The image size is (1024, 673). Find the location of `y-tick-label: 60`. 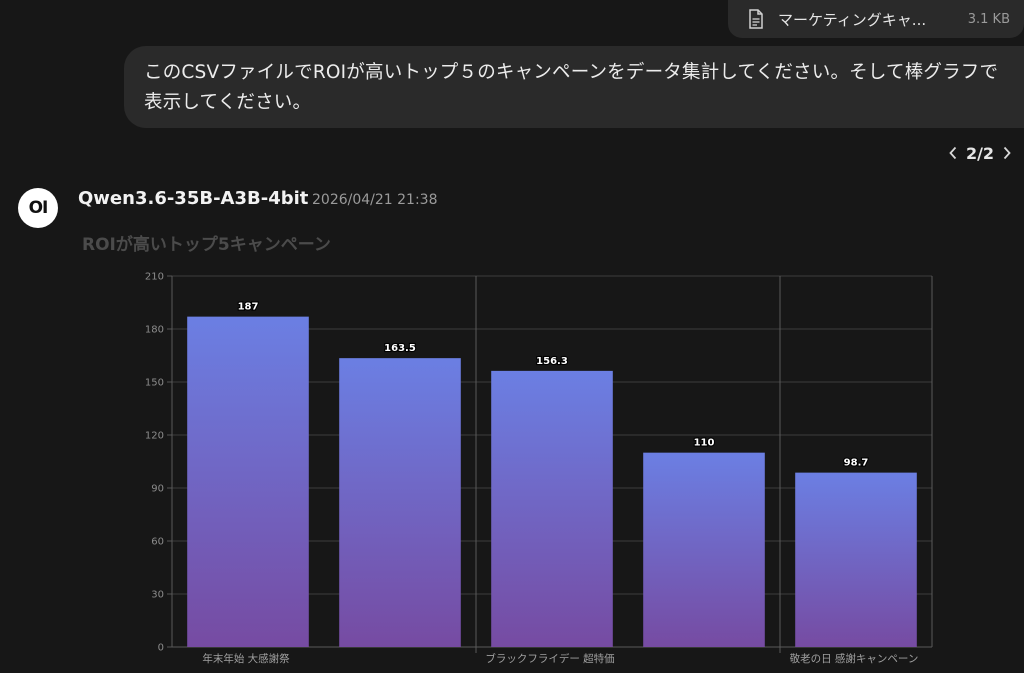

y-tick-label: 60 is located at coordinates (157, 542).